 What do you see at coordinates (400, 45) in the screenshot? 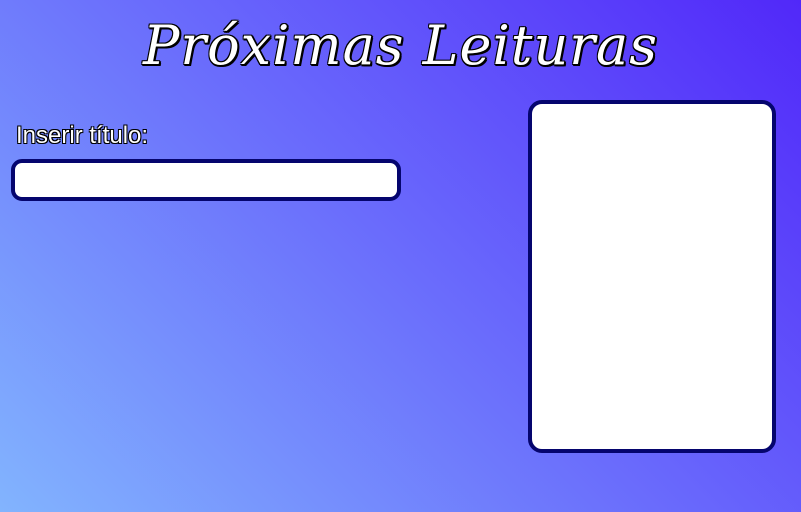
I see `page-title: Próximas Leituras` at bounding box center [400, 45].